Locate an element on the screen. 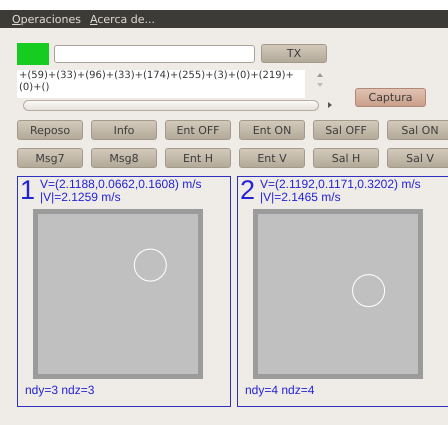 The width and height of the screenshot is (448, 425). command-field is located at coordinates (154, 53).